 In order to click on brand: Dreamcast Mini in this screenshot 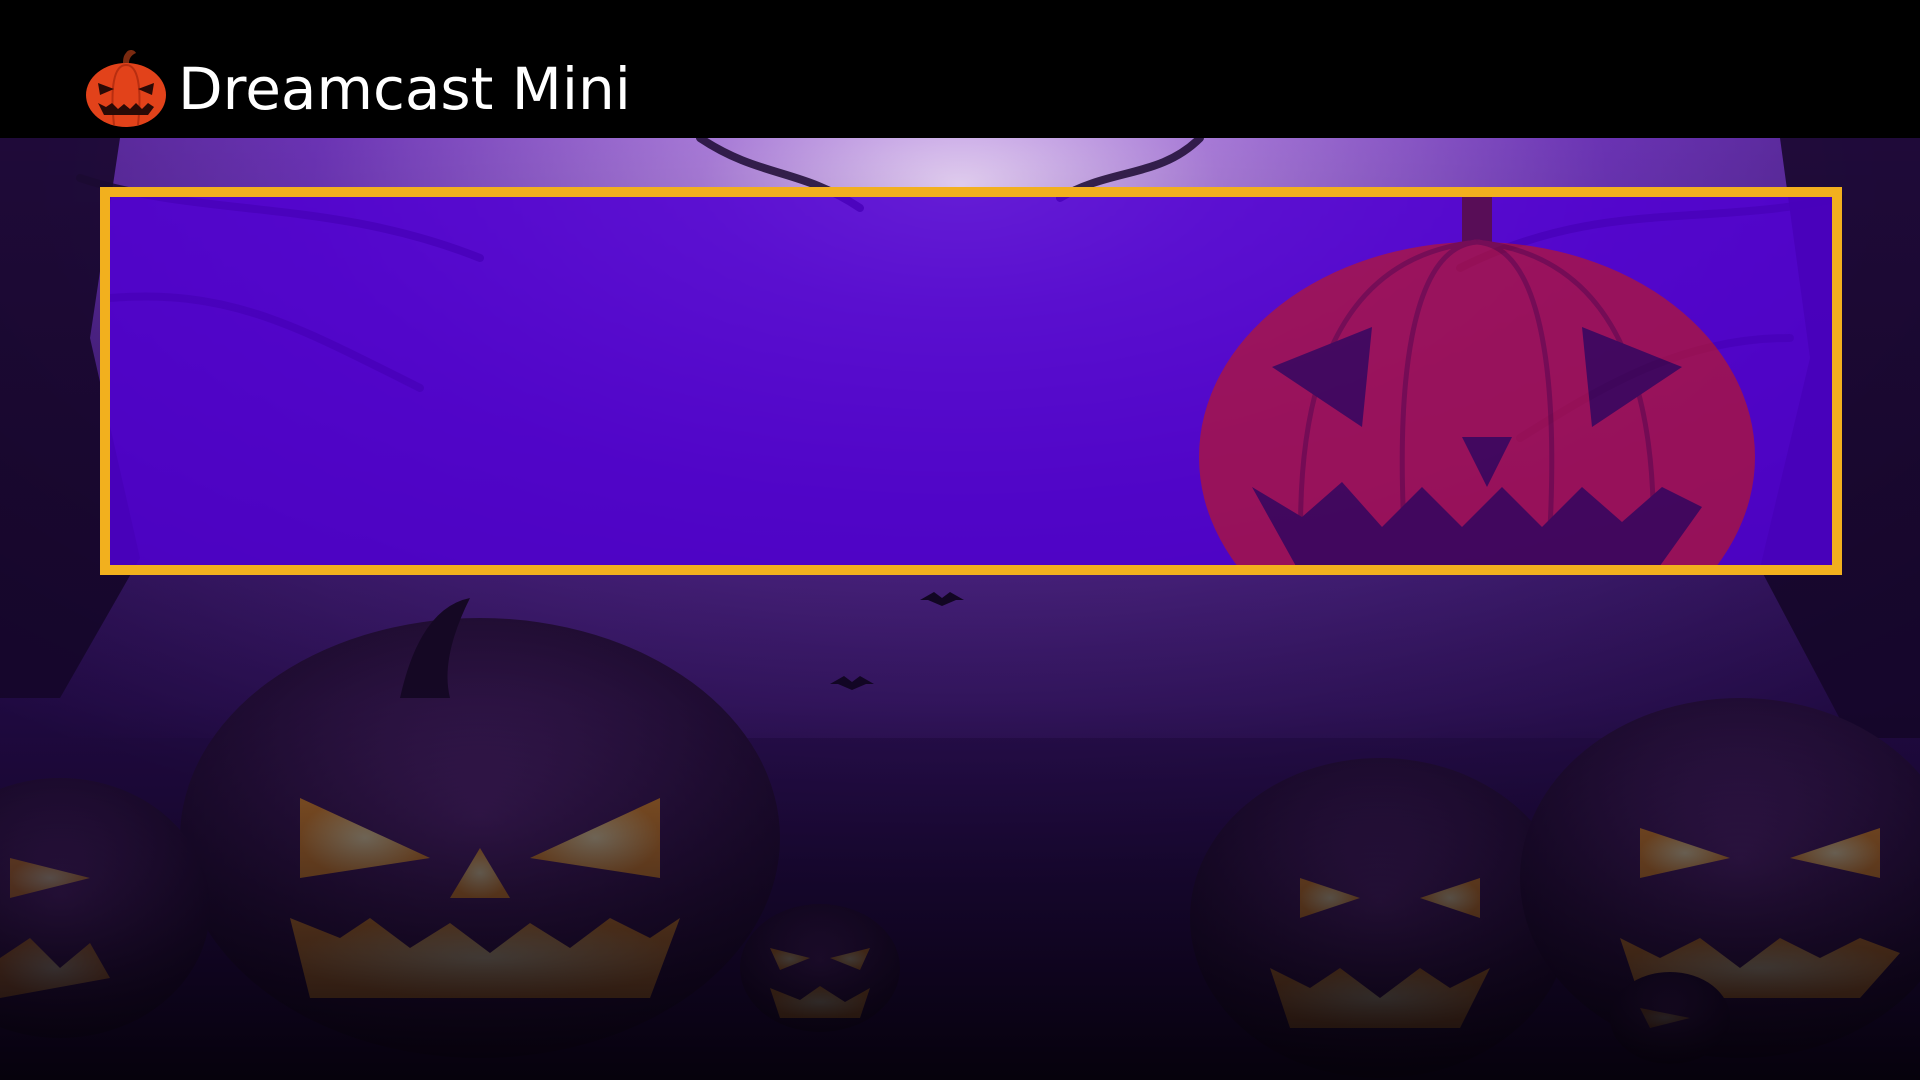, I will do `click(357, 89)`.